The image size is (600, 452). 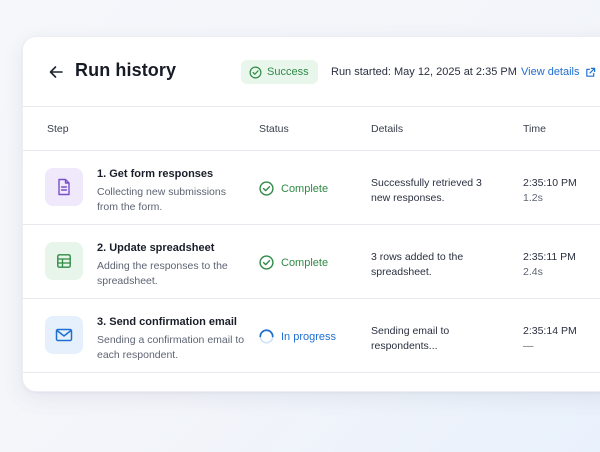 I want to click on step-title: 2. Update spreadsheet, so click(x=156, y=248).